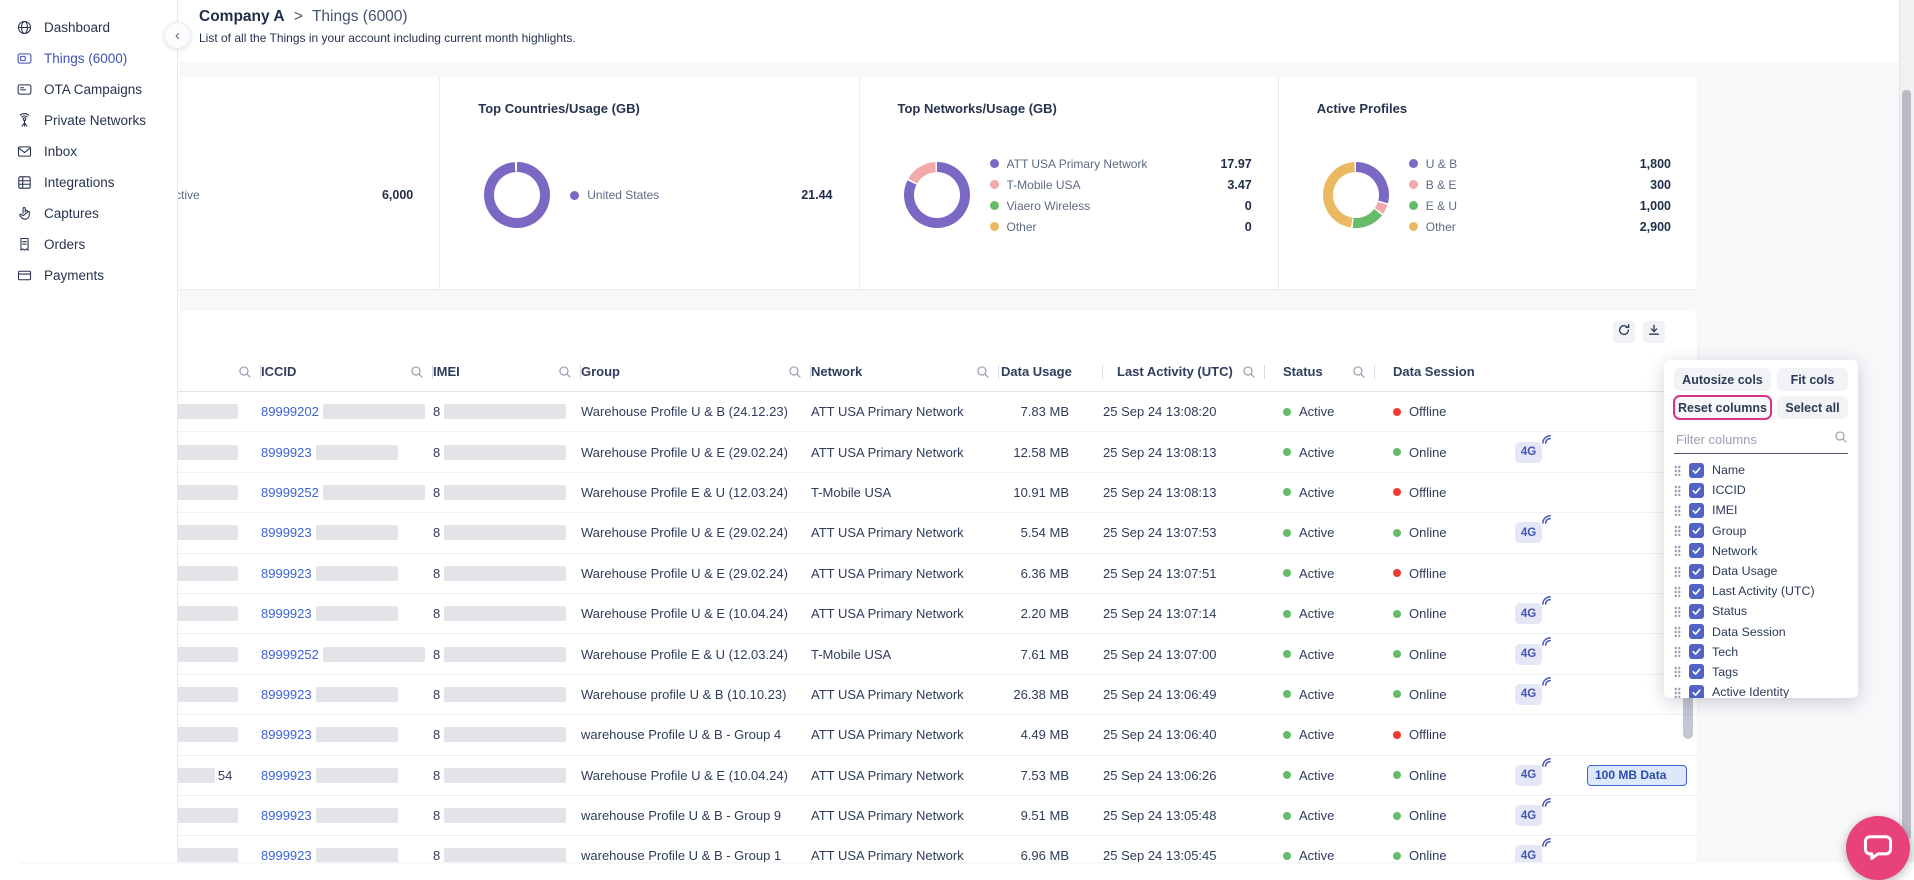 The height and width of the screenshot is (880, 1914). I want to click on column-toggle-last-activity-utc: Last Activity (UTC), so click(1761, 591).